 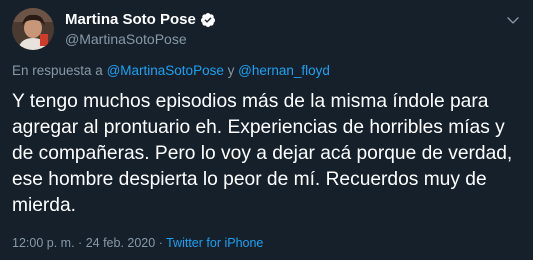 I want to click on reply-mention-link: @MartinaSotoPose, so click(x=165, y=70).